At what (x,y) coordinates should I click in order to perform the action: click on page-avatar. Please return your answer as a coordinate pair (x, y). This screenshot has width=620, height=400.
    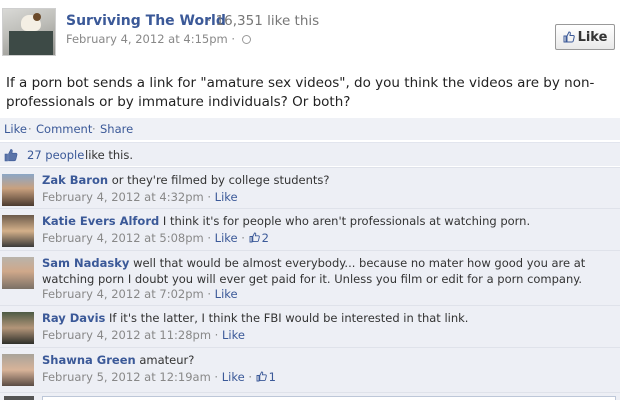
    Looking at the image, I should click on (29, 32).